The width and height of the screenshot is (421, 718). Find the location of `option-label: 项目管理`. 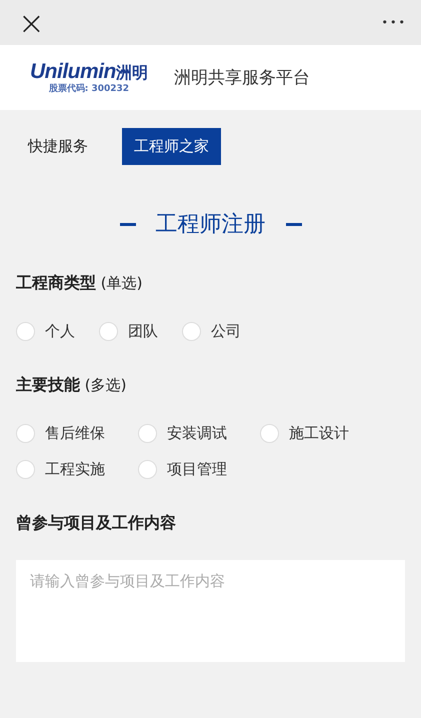

option-label: 项目管理 is located at coordinates (197, 469).